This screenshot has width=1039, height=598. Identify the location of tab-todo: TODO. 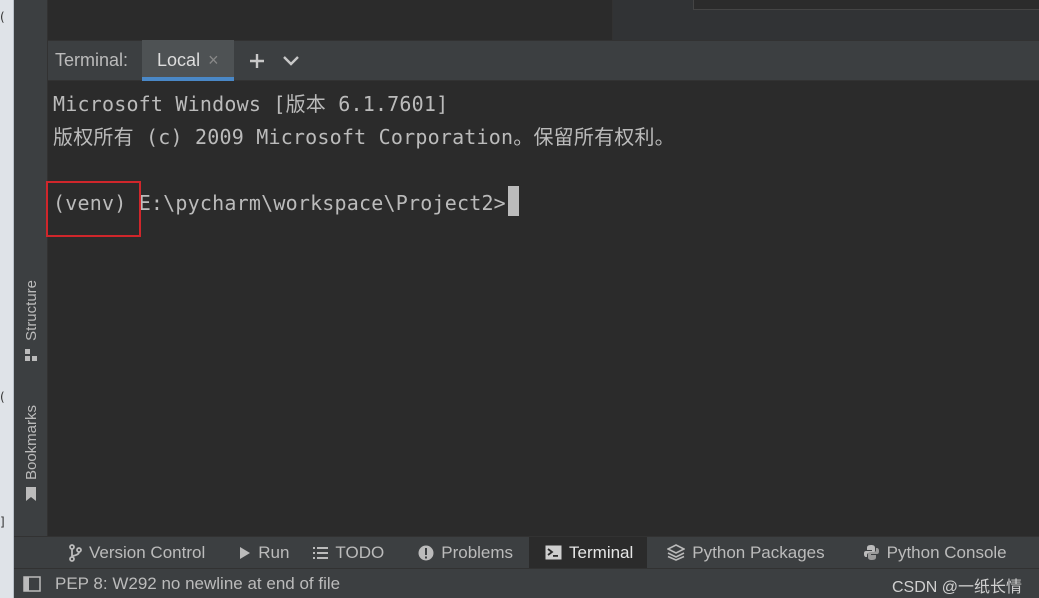
(348, 552).